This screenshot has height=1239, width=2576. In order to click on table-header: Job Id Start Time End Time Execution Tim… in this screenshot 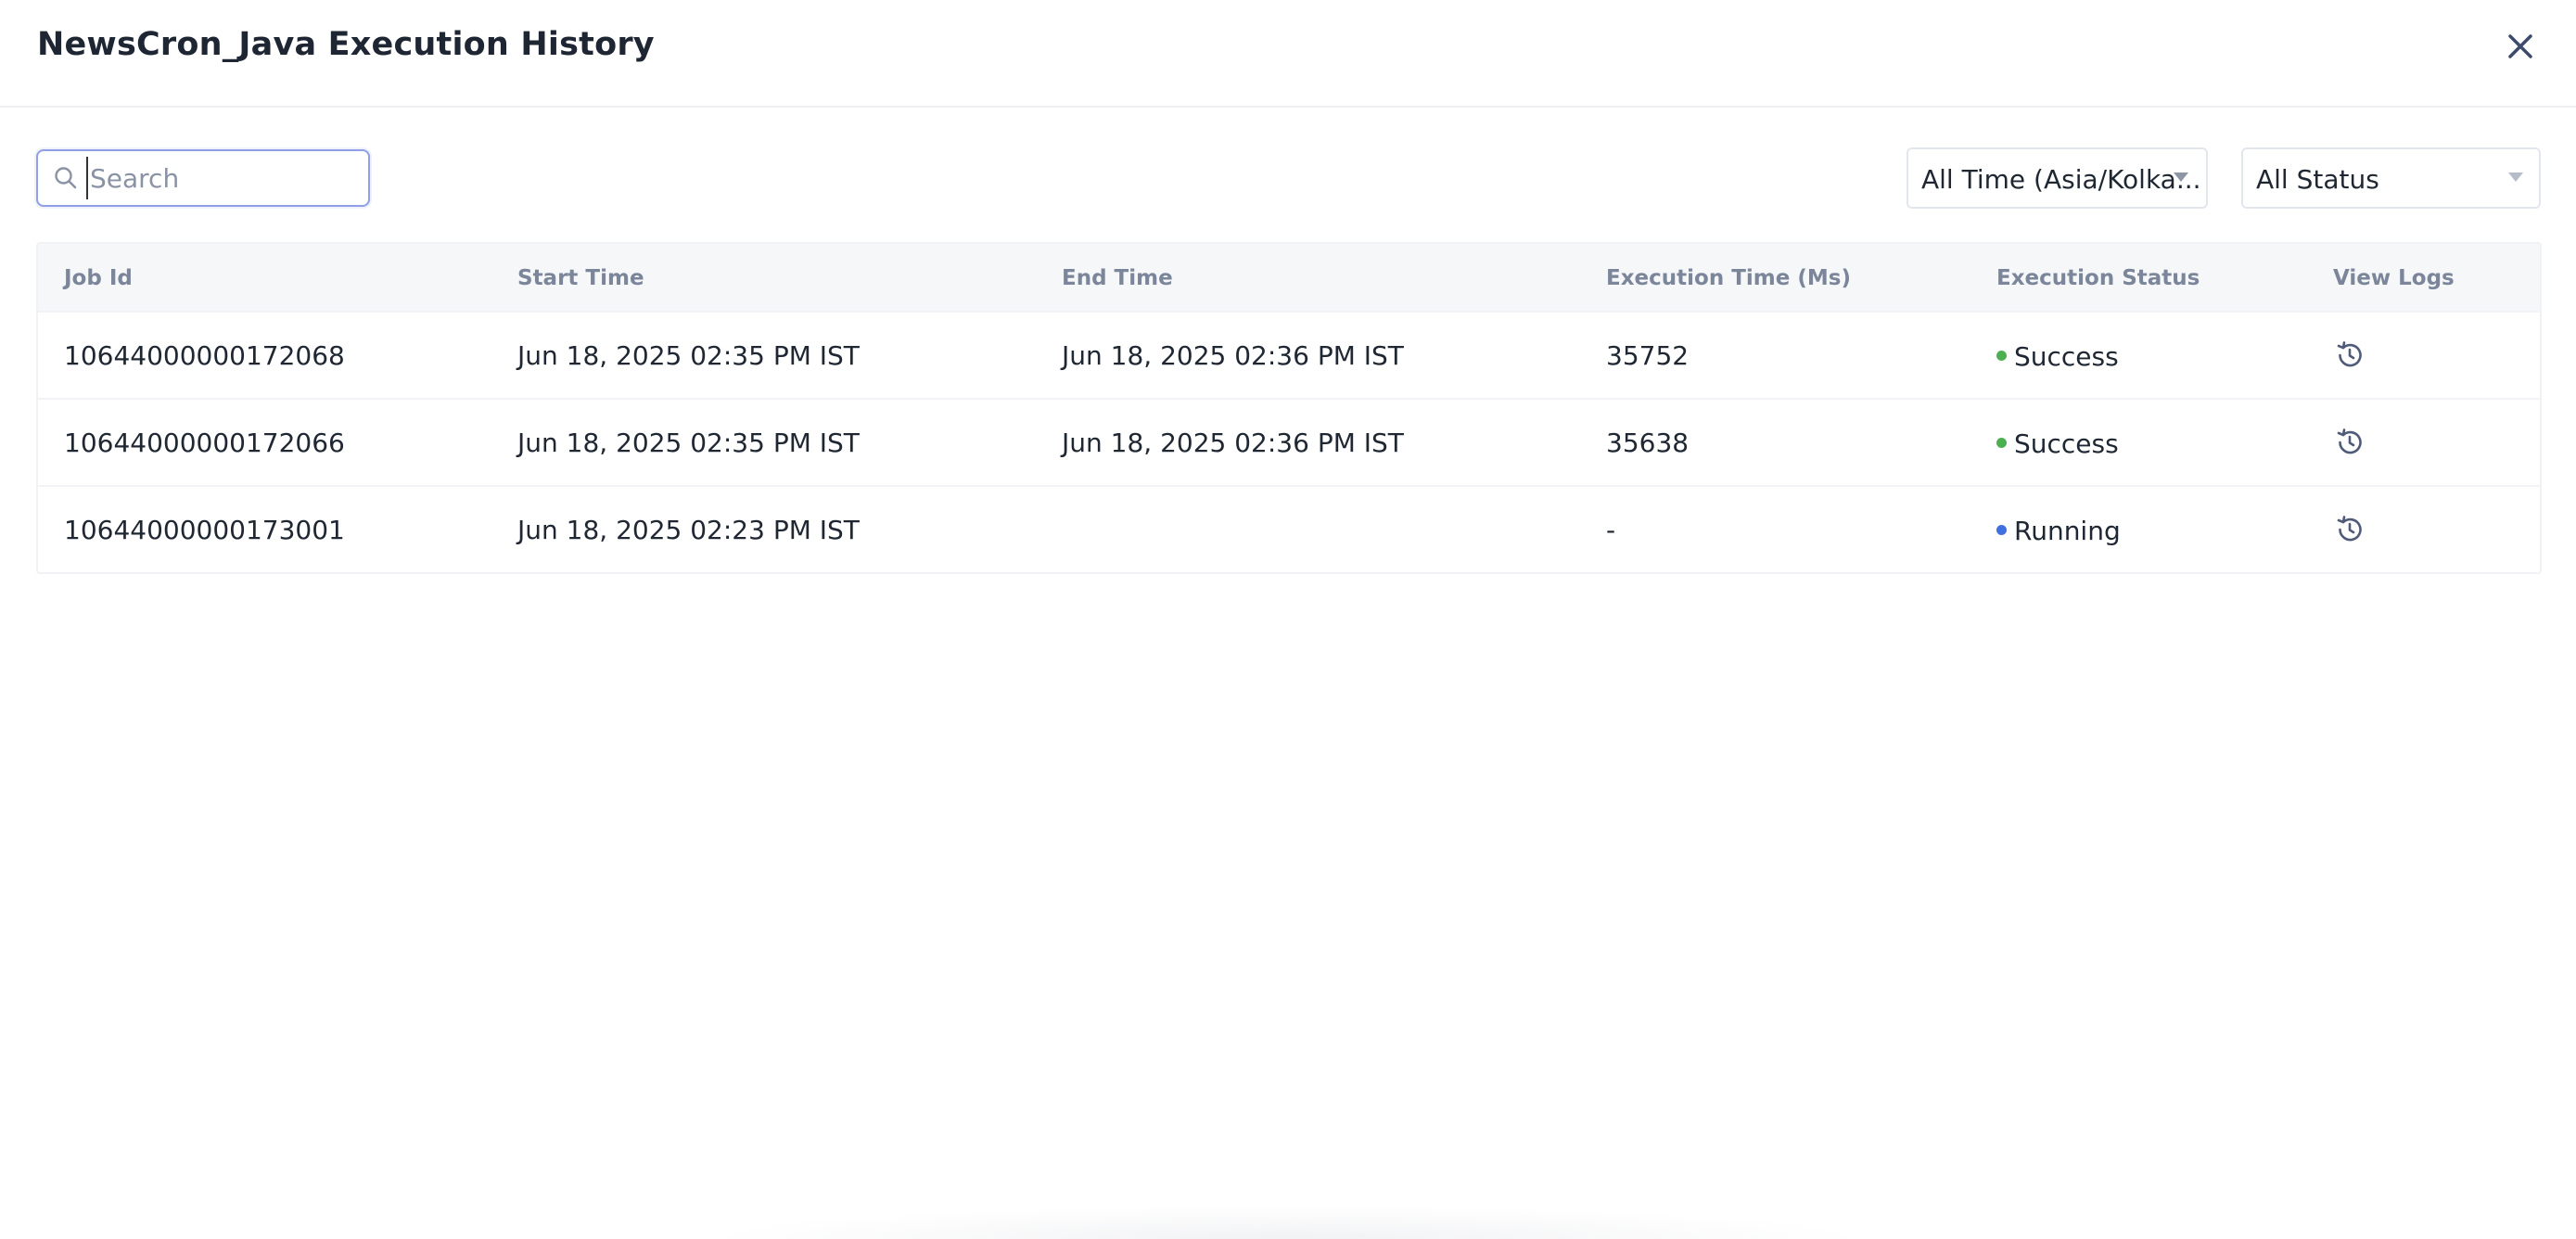, I will do `click(1289, 277)`.